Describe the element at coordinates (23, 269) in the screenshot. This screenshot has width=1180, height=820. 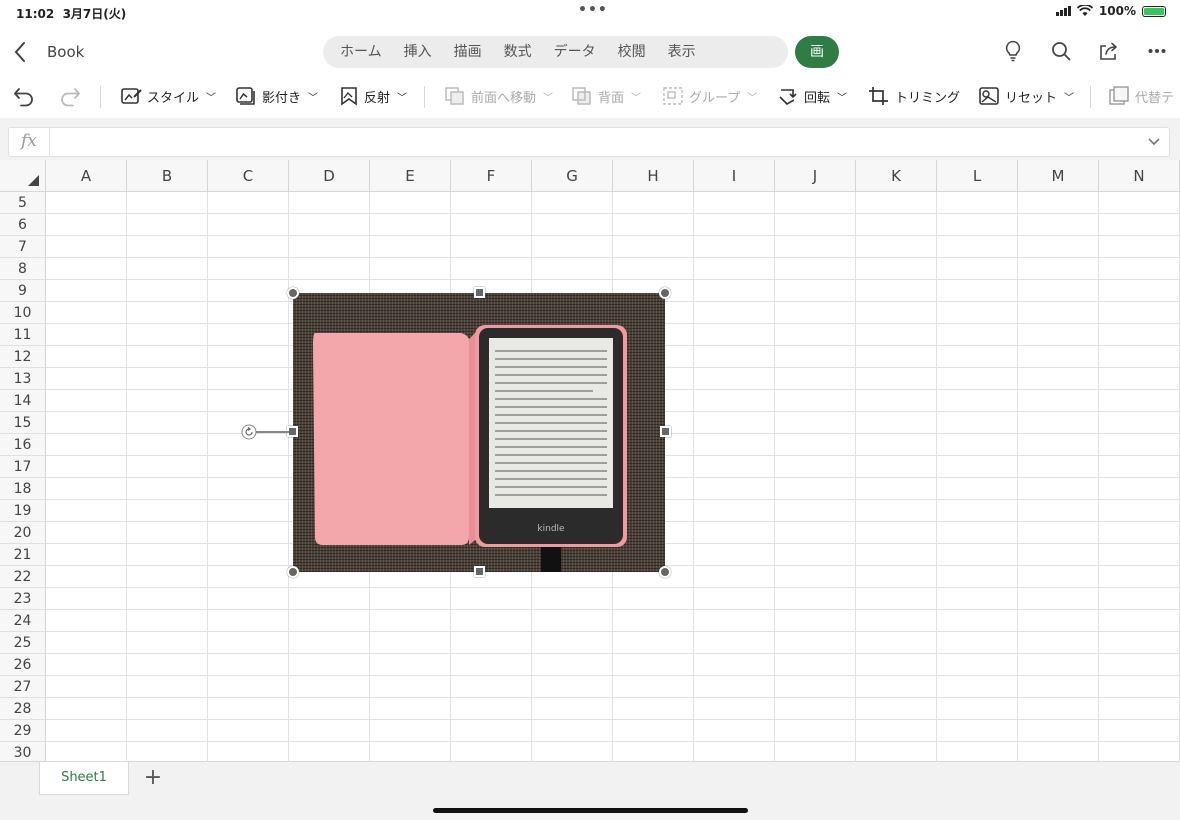
I see `row-header-8: 8` at that location.